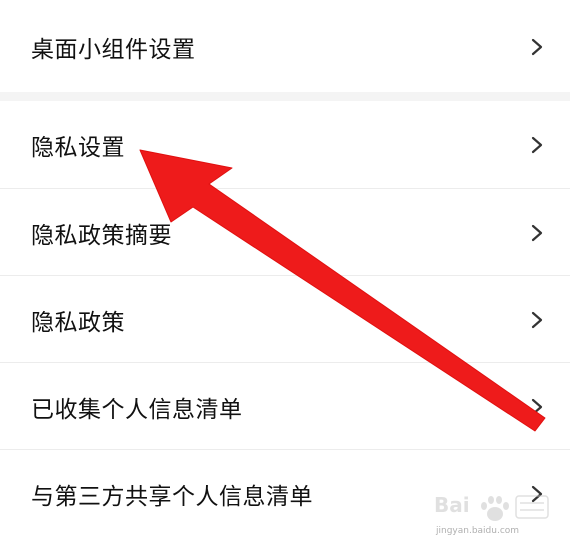  I want to click on watermark-text: jingyan.baidu.com, so click(478, 531).